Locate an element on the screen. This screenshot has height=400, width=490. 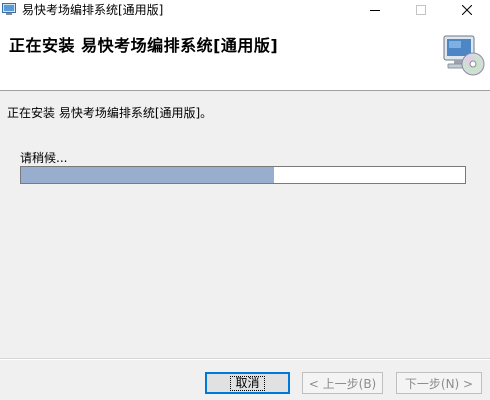
minimize-icon is located at coordinates (375, 10).